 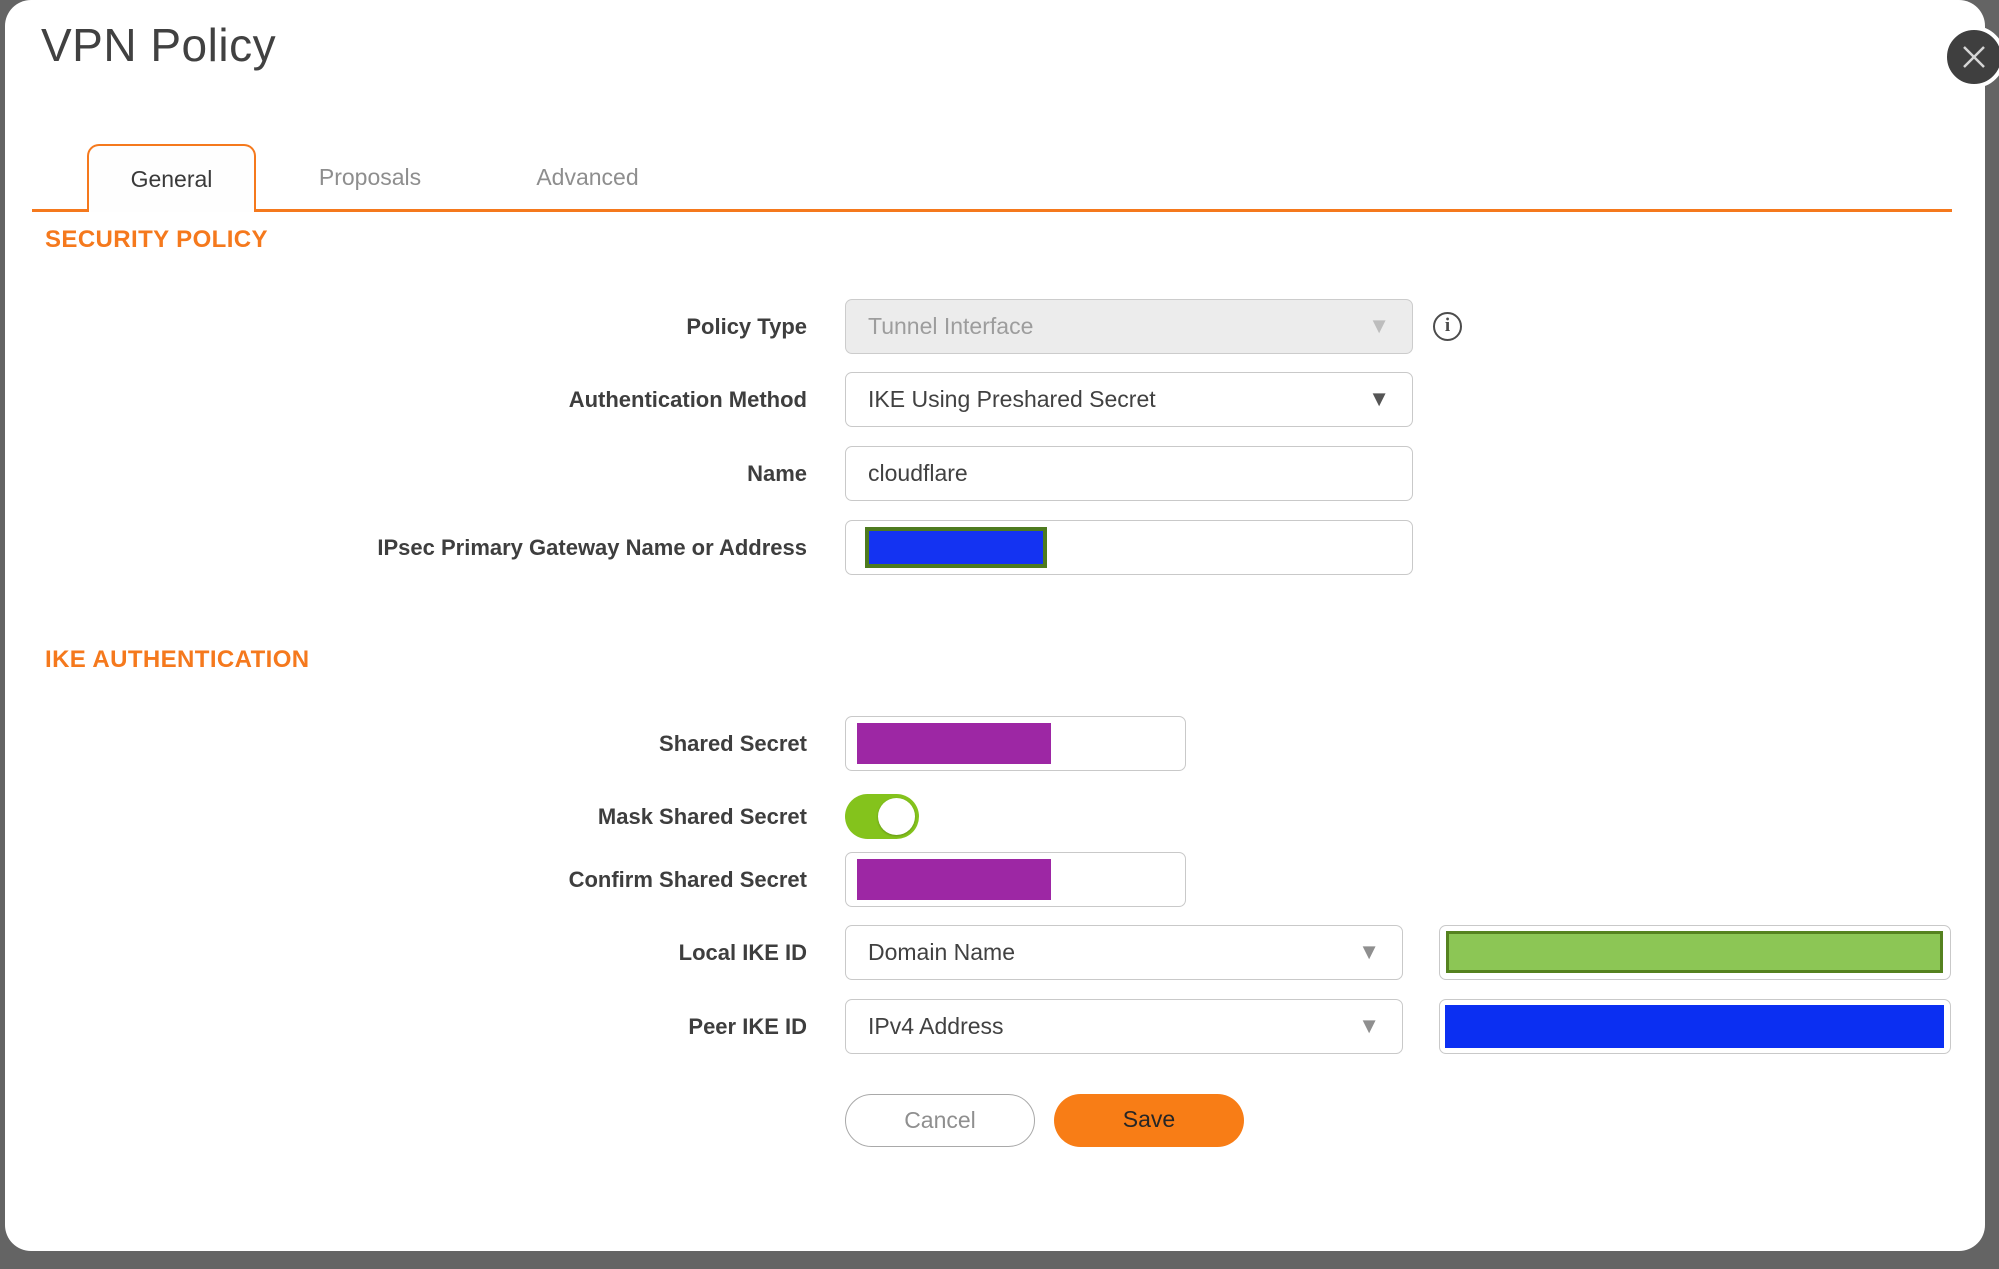 I want to click on name-row: Name, so click(x=1010, y=473).